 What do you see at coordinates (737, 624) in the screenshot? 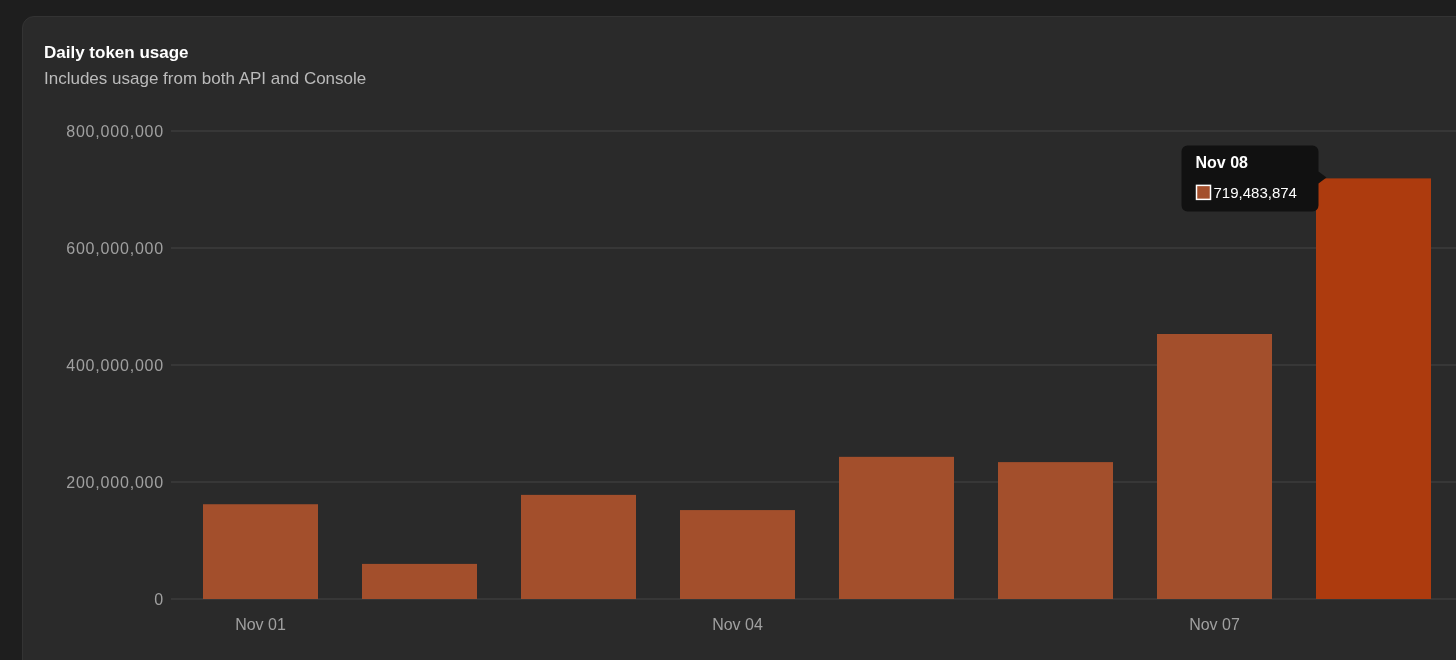
I see `x-axis-label: Nov 04` at bounding box center [737, 624].